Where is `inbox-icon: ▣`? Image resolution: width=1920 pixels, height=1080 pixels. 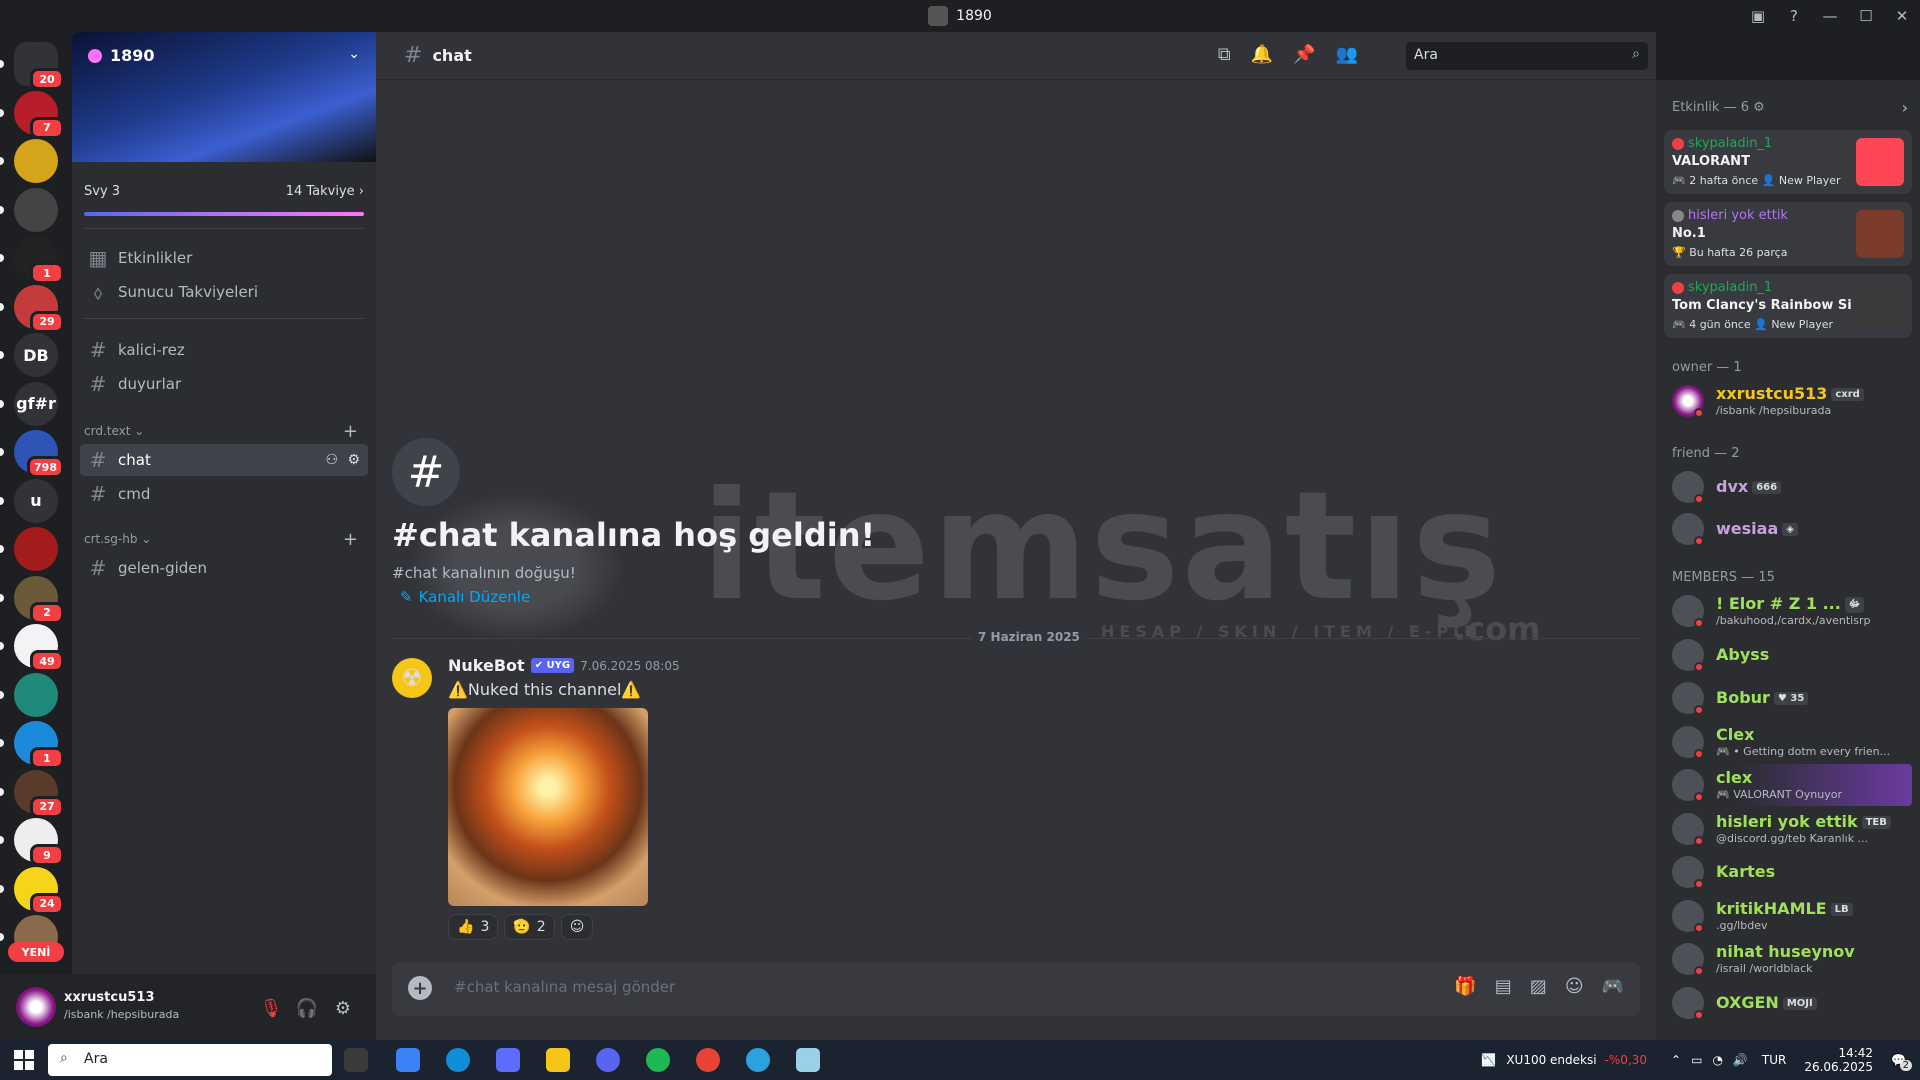
inbox-icon: ▣ is located at coordinates (1758, 16).